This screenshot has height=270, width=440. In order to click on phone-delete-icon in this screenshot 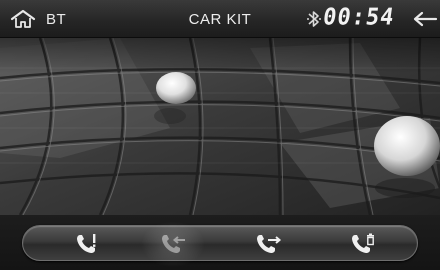, I will do `click(363, 243)`.